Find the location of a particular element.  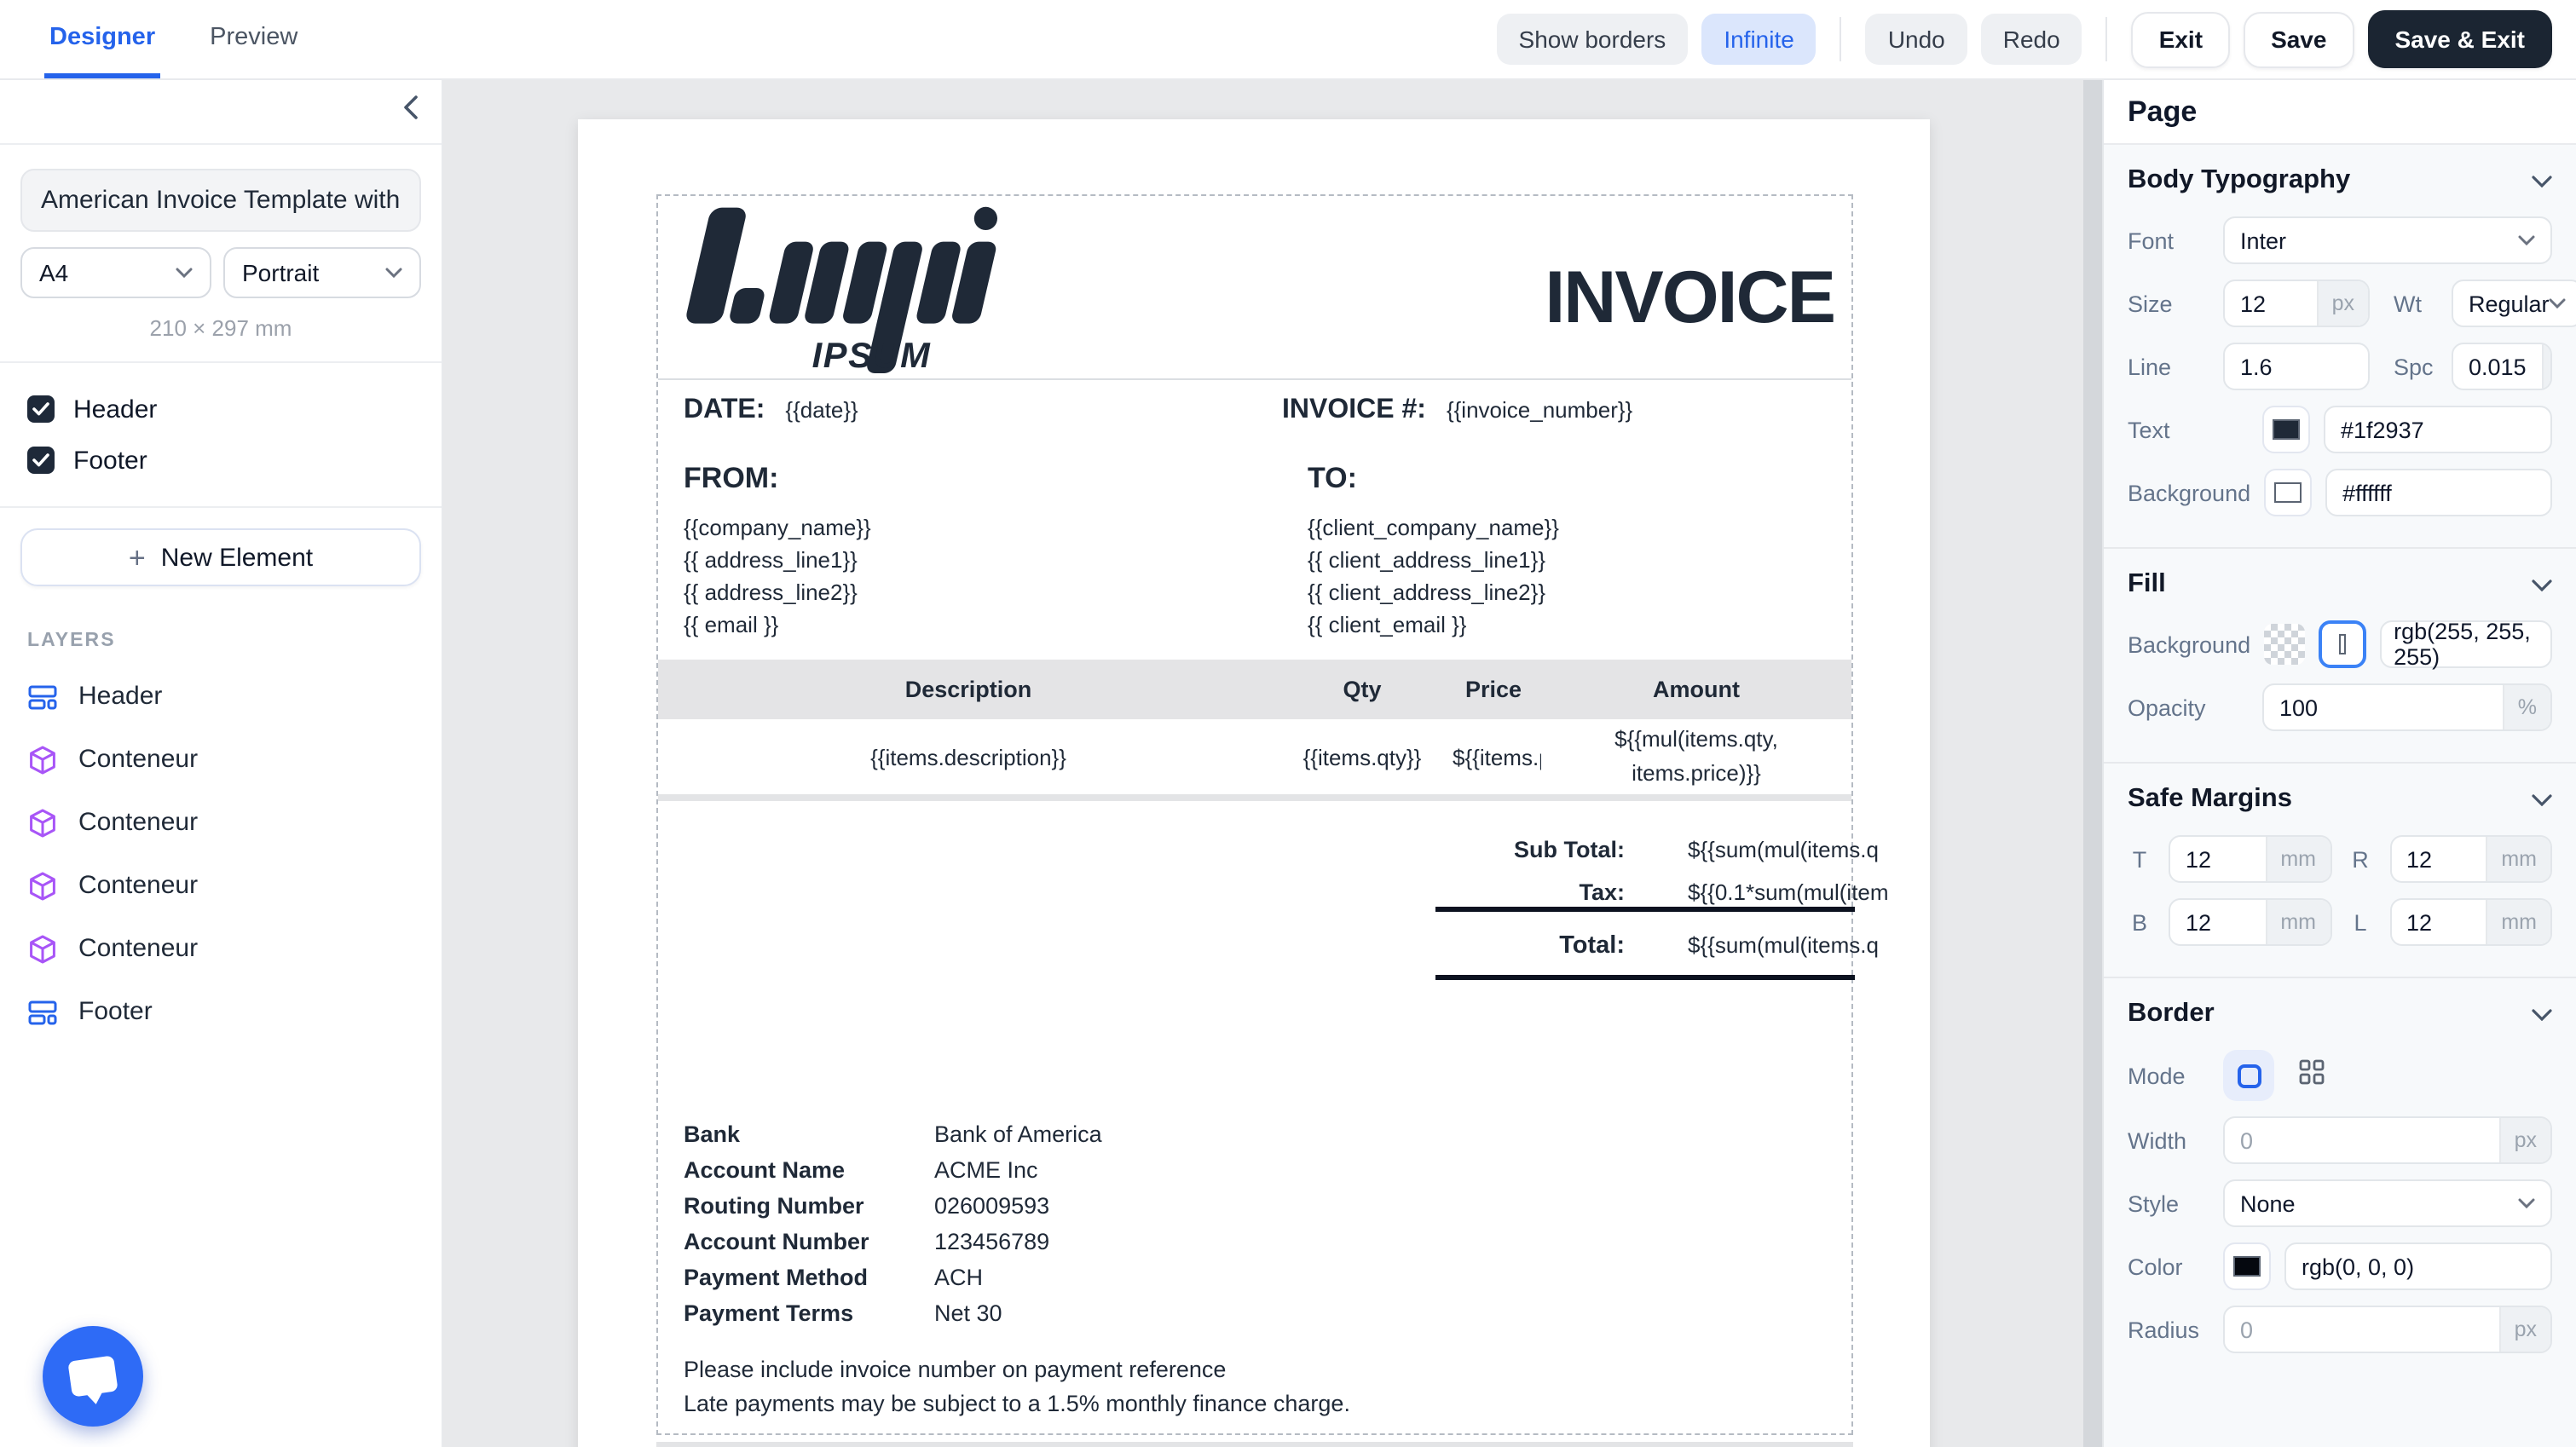

font-select: Inter is located at coordinates (2387, 240).